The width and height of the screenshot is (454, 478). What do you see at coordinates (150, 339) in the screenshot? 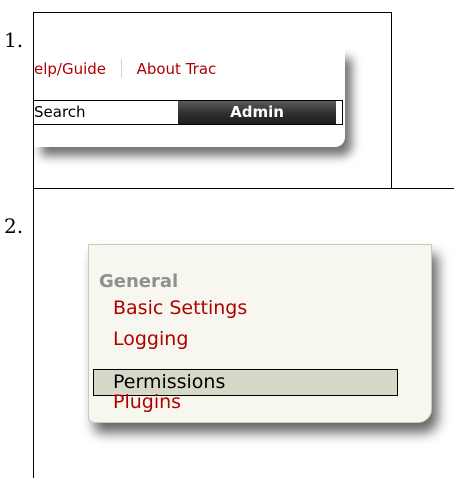
I see `menu-item-logging: Logging` at bounding box center [150, 339].